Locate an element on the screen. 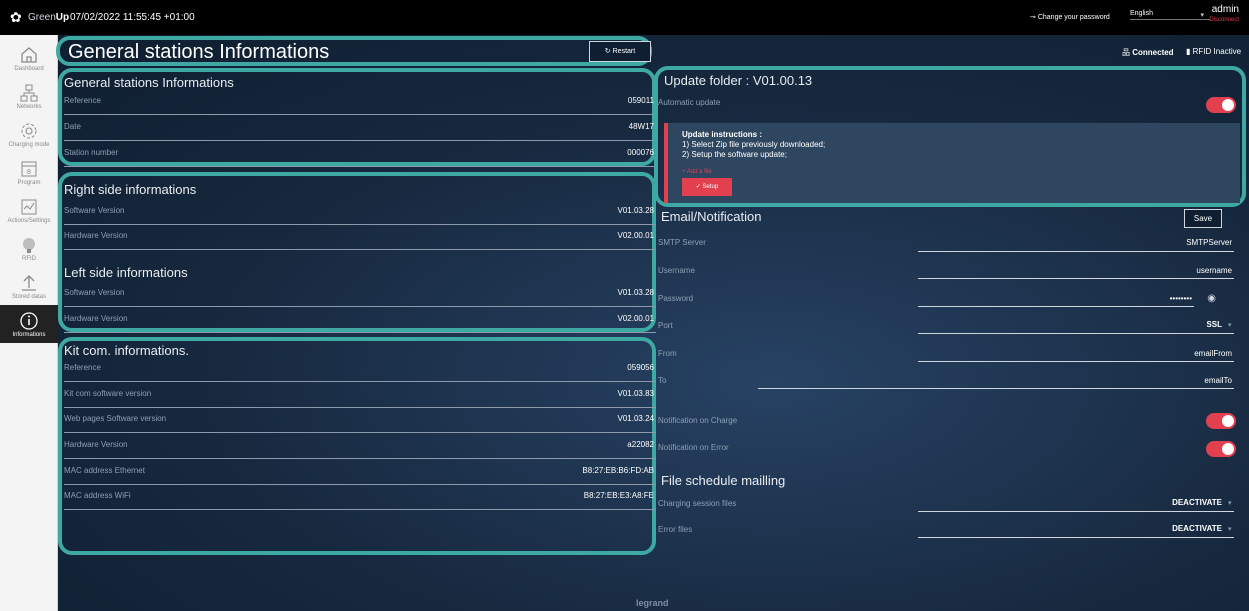  legrand-logo: legrand is located at coordinates (652, 603).